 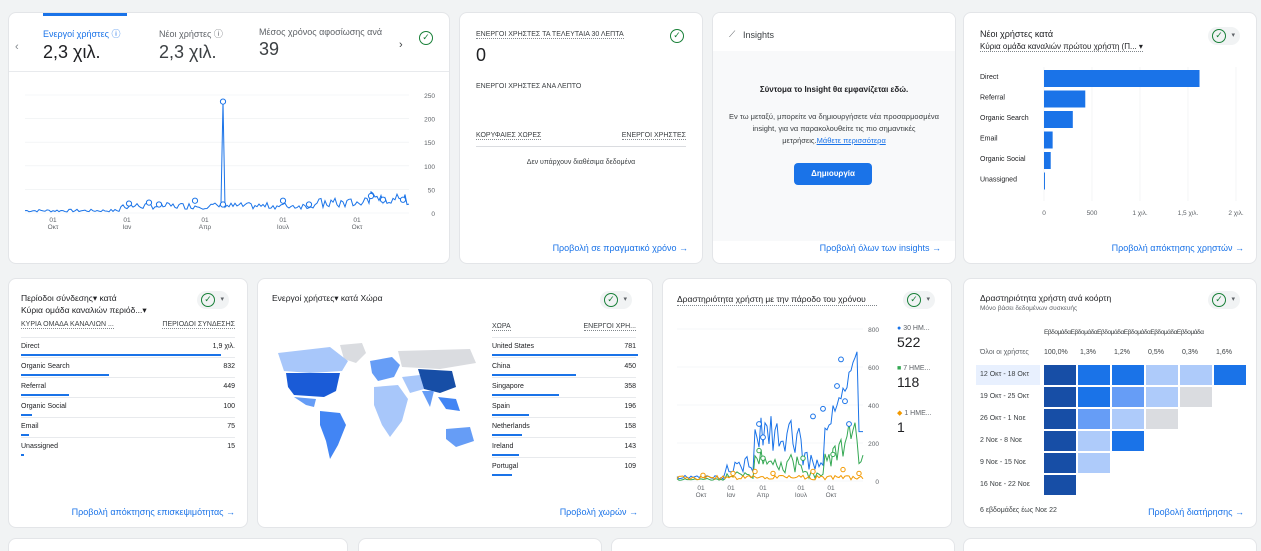 What do you see at coordinates (1224, 352) in the screenshot?
I see `cohort-pct: 1,6%` at bounding box center [1224, 352].